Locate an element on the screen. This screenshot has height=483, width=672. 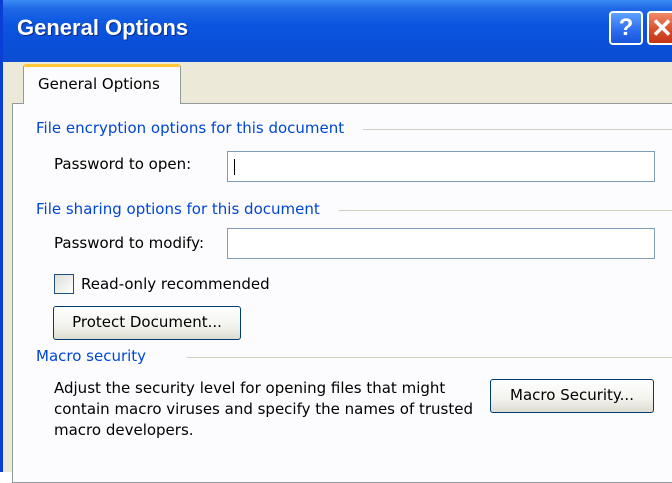
tab-general-options: General Options is located at coordinates (102, 84).